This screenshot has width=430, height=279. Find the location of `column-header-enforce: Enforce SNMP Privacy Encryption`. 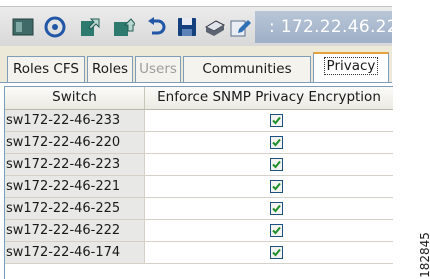

column-header-enforce: Enforce SNMP Privacy Encryption is located at coordinates (269, 98).